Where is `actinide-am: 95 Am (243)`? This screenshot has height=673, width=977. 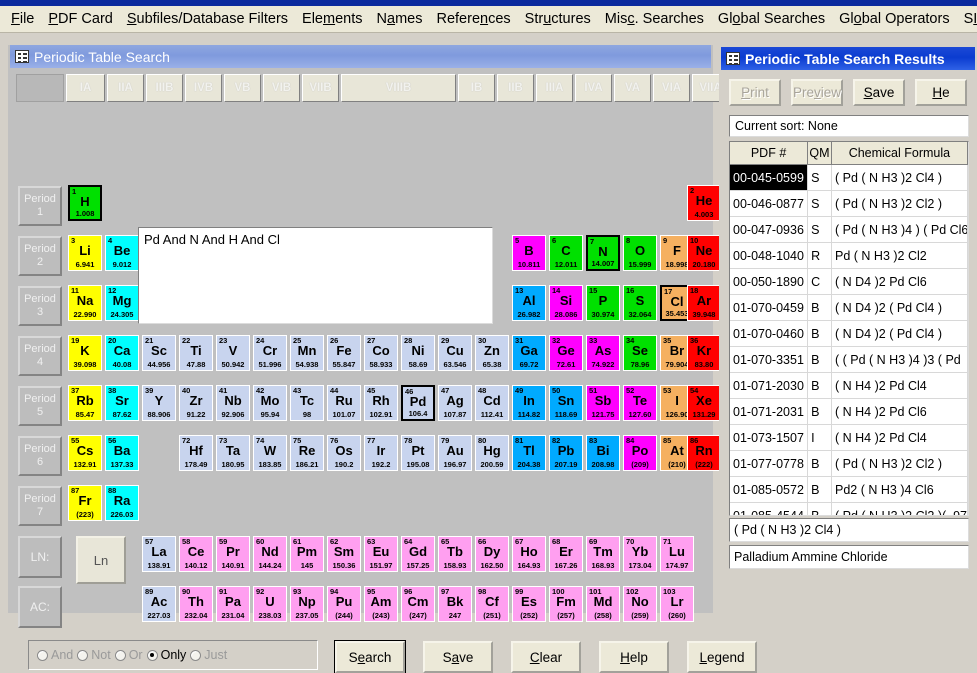 actinide-am: 95 Am (243) is located at coordinates (381, 604).